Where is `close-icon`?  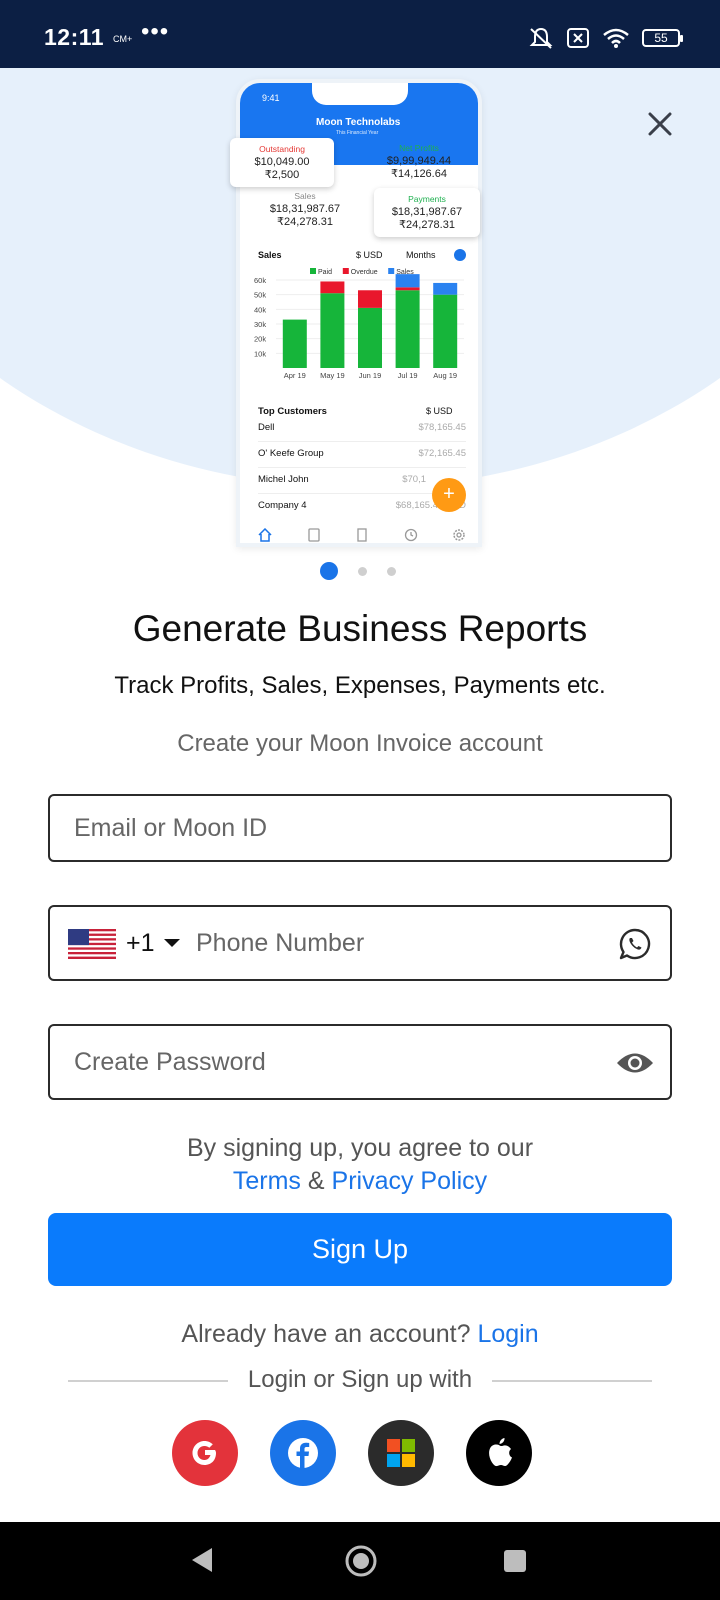
close-icon is located at coordinates (660, 124).